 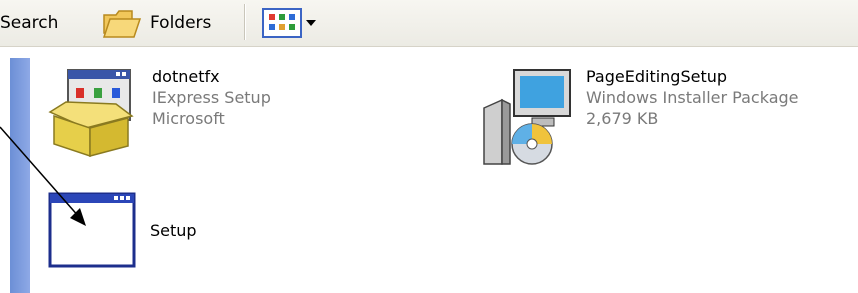 What do you see at coordinates (43, 176) in the screenshot?
I see `annotation-arrow` at bounding box center [43, 176].